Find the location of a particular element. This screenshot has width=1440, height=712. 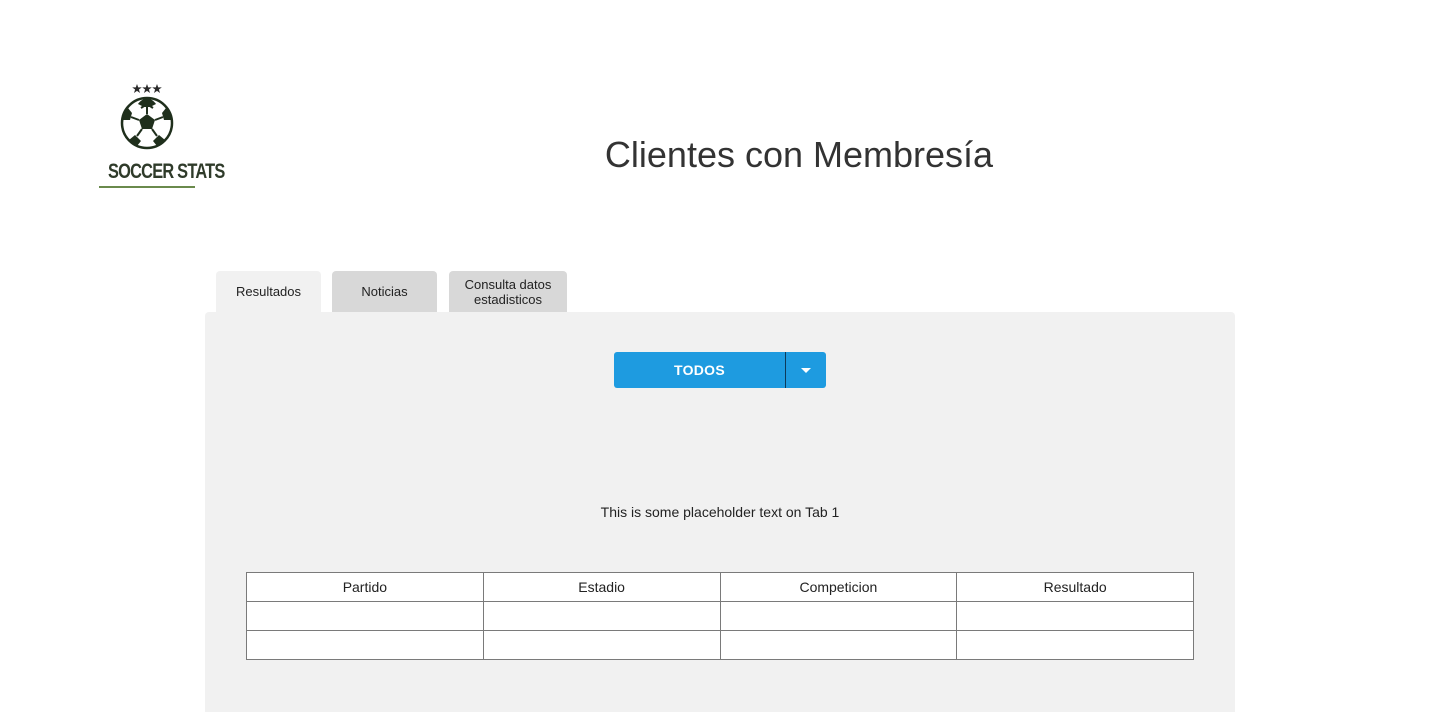

filter-dropdown-toggle is located at coordinates (806, 370).